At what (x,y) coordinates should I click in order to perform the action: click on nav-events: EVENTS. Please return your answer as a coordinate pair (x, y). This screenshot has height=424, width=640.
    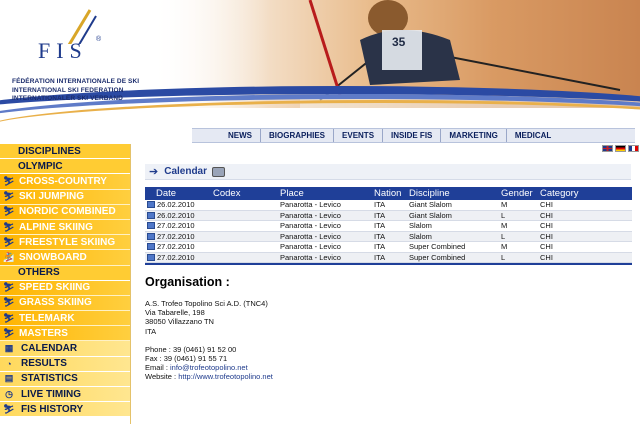
    Looking at the image, I should click on (357, 135).